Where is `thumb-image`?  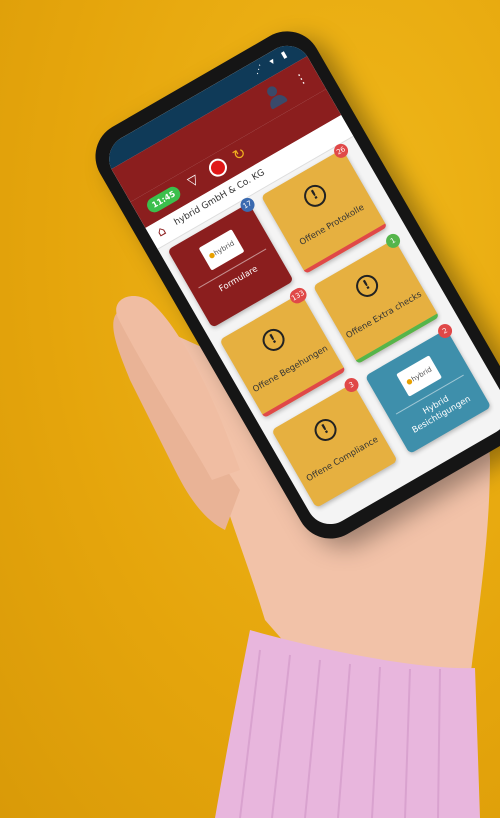 thumb-image is located at coordinates (178, 388).